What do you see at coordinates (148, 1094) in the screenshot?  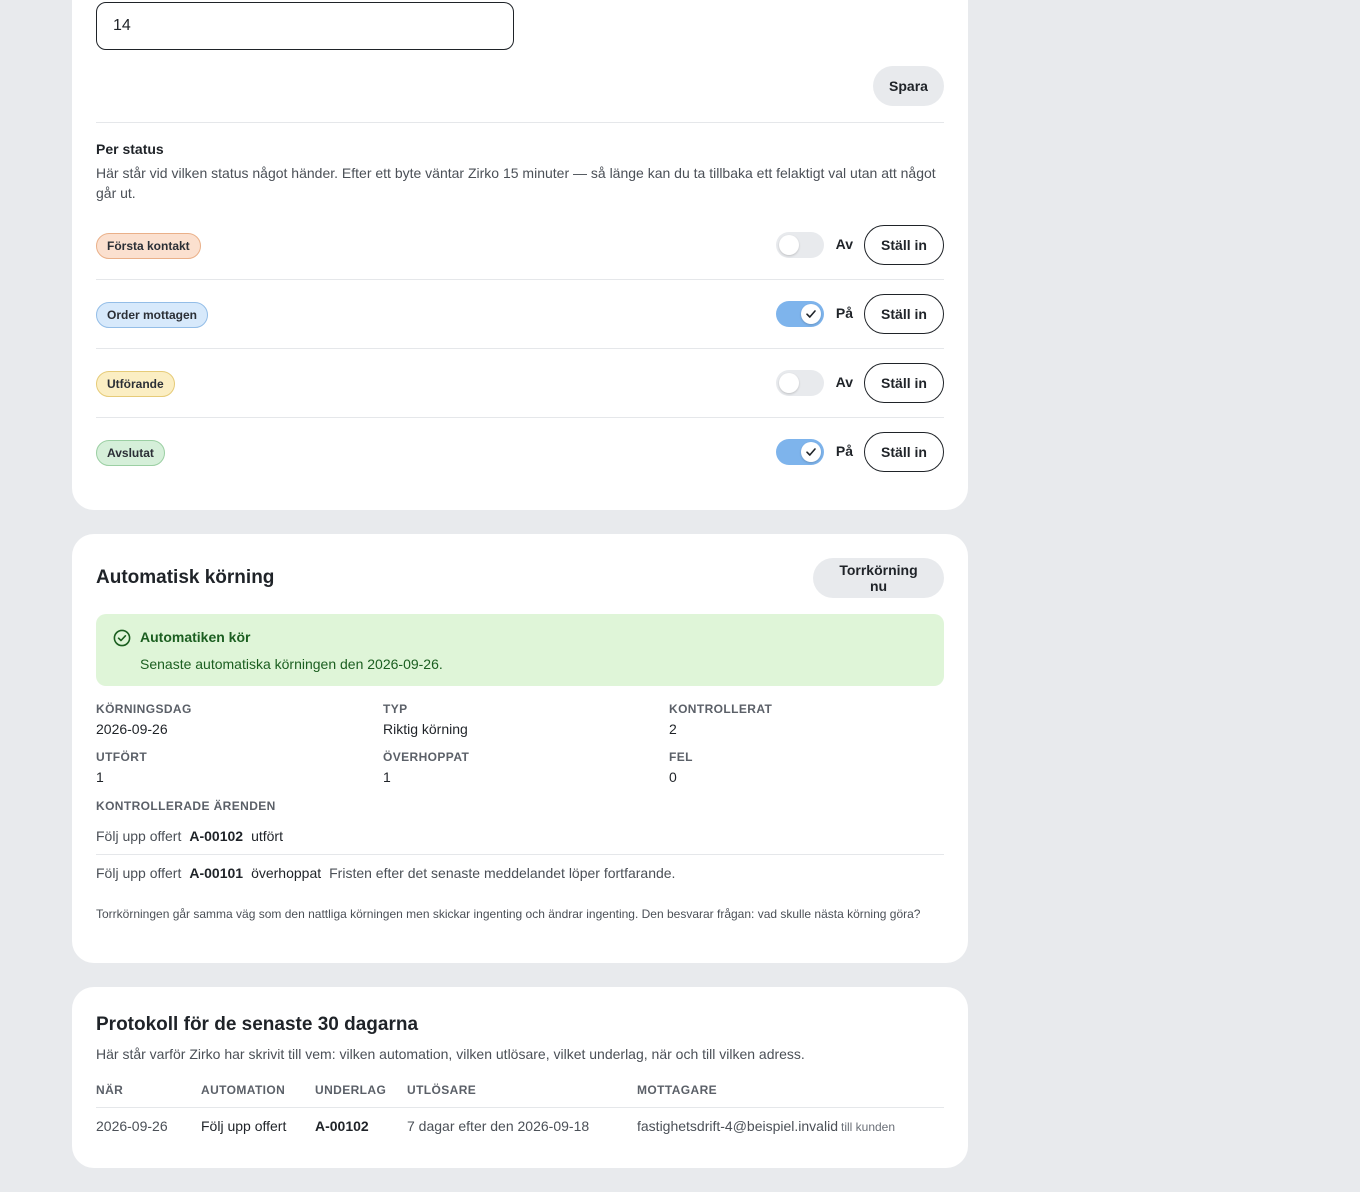 I see `column-header-when: NÄR` at bounding box center [148, 1094].